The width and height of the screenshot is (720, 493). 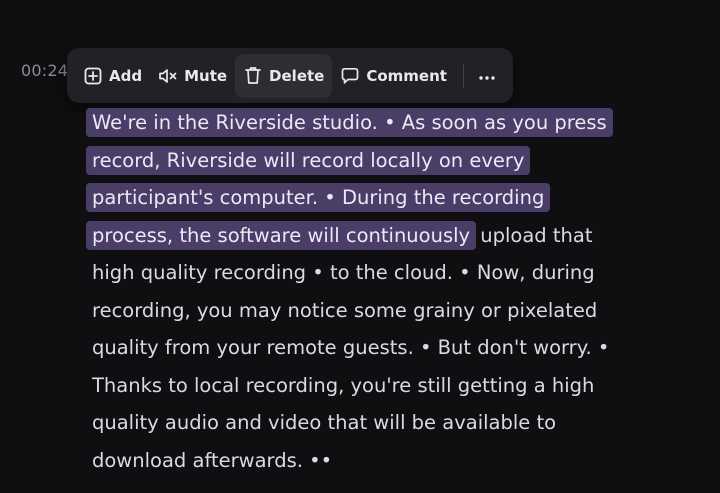 I want to click on more-options-button, so click(x=487, y=76).